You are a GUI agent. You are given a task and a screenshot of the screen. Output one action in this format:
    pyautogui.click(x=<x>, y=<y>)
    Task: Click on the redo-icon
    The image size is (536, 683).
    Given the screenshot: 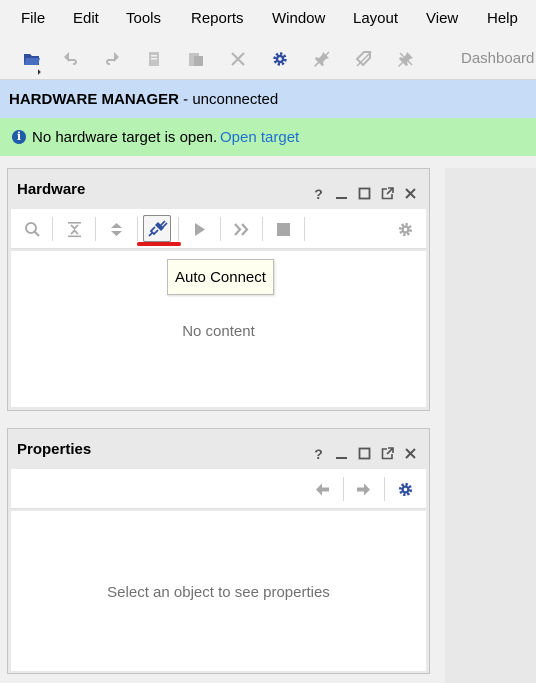 What is the action you would take?
    pyautogui.click(x=112, y=59)
    